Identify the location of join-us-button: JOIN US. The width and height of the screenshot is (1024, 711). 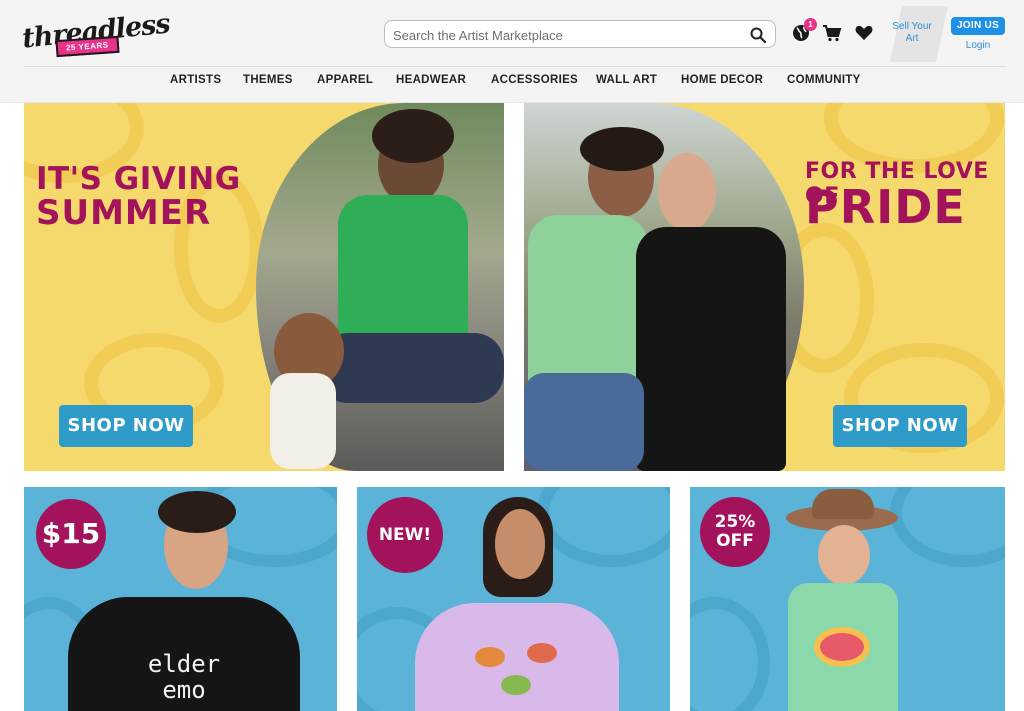
(978, 26).